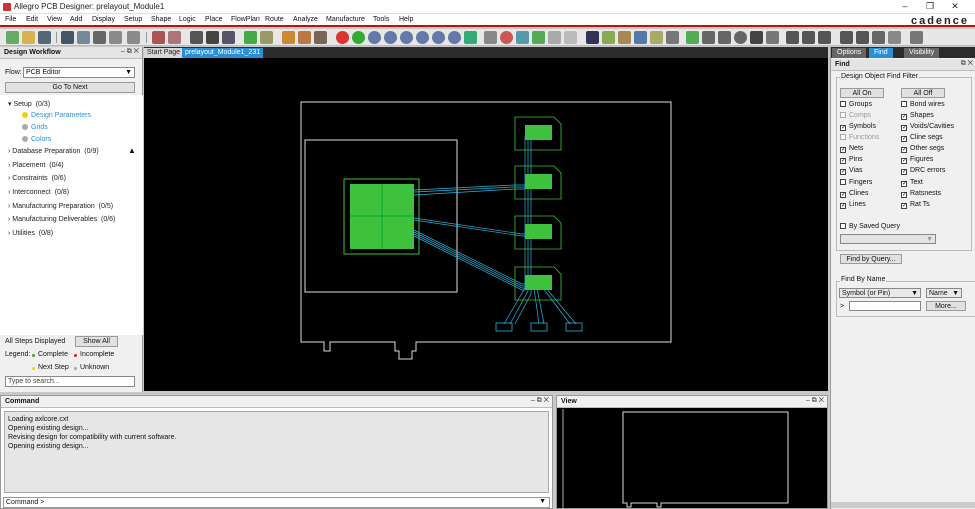  Describe the element at coordinates (740, 37) in the screenshot. I see `find-icon` at that location.